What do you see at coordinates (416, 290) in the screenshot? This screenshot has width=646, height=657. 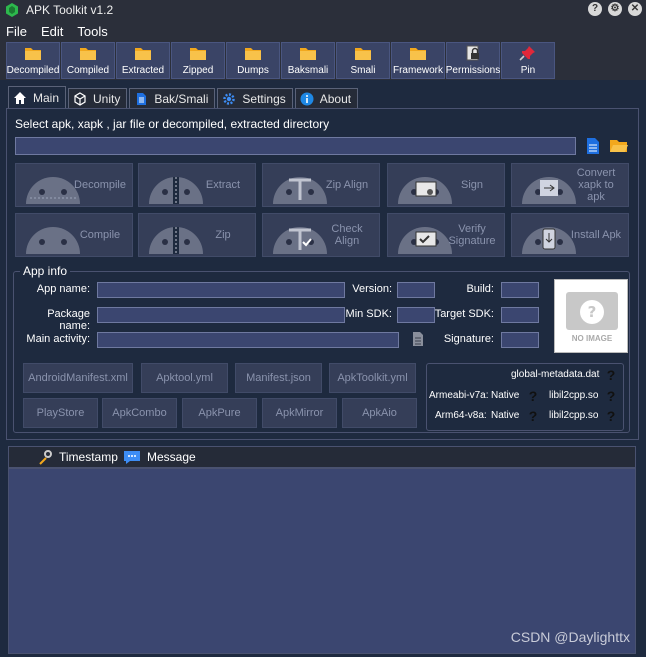 I see `version-field` at bounding box center [416, 290].